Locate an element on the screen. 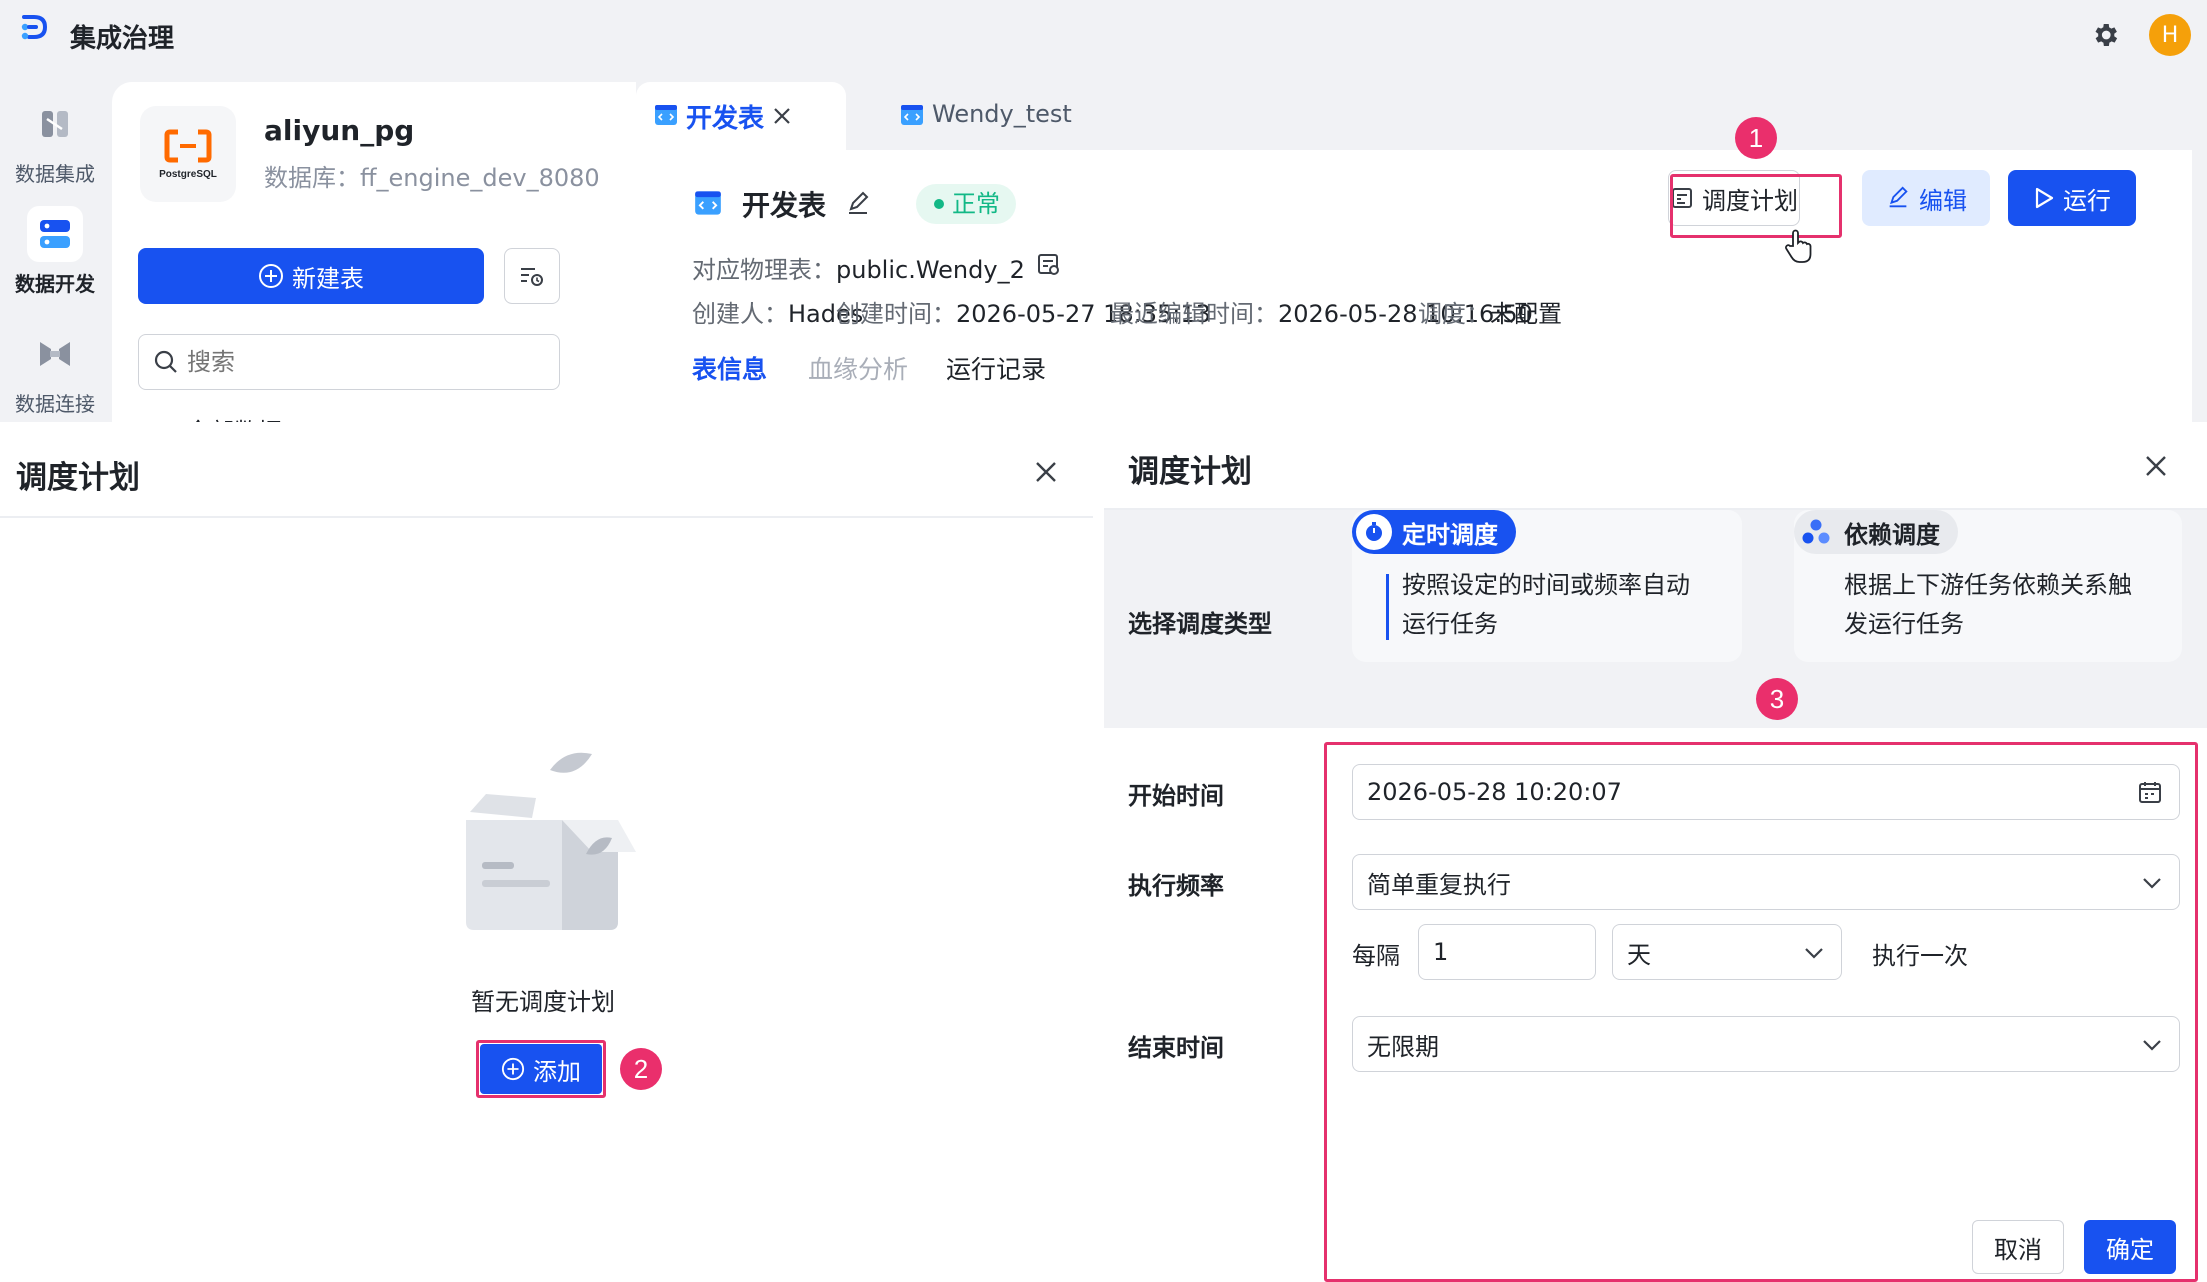  dependency-desc: 根据上下游任务依赖关系触 发运行任务 is located at coordinates (1988, 604).